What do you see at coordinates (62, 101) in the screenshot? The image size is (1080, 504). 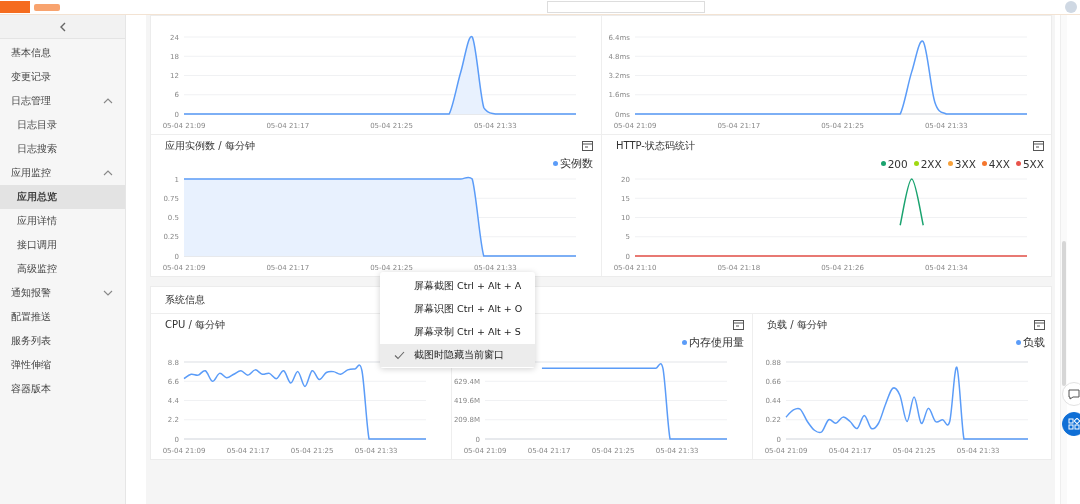 I see `sidebar-item: 日志管理` at bounding box center [62, 101].